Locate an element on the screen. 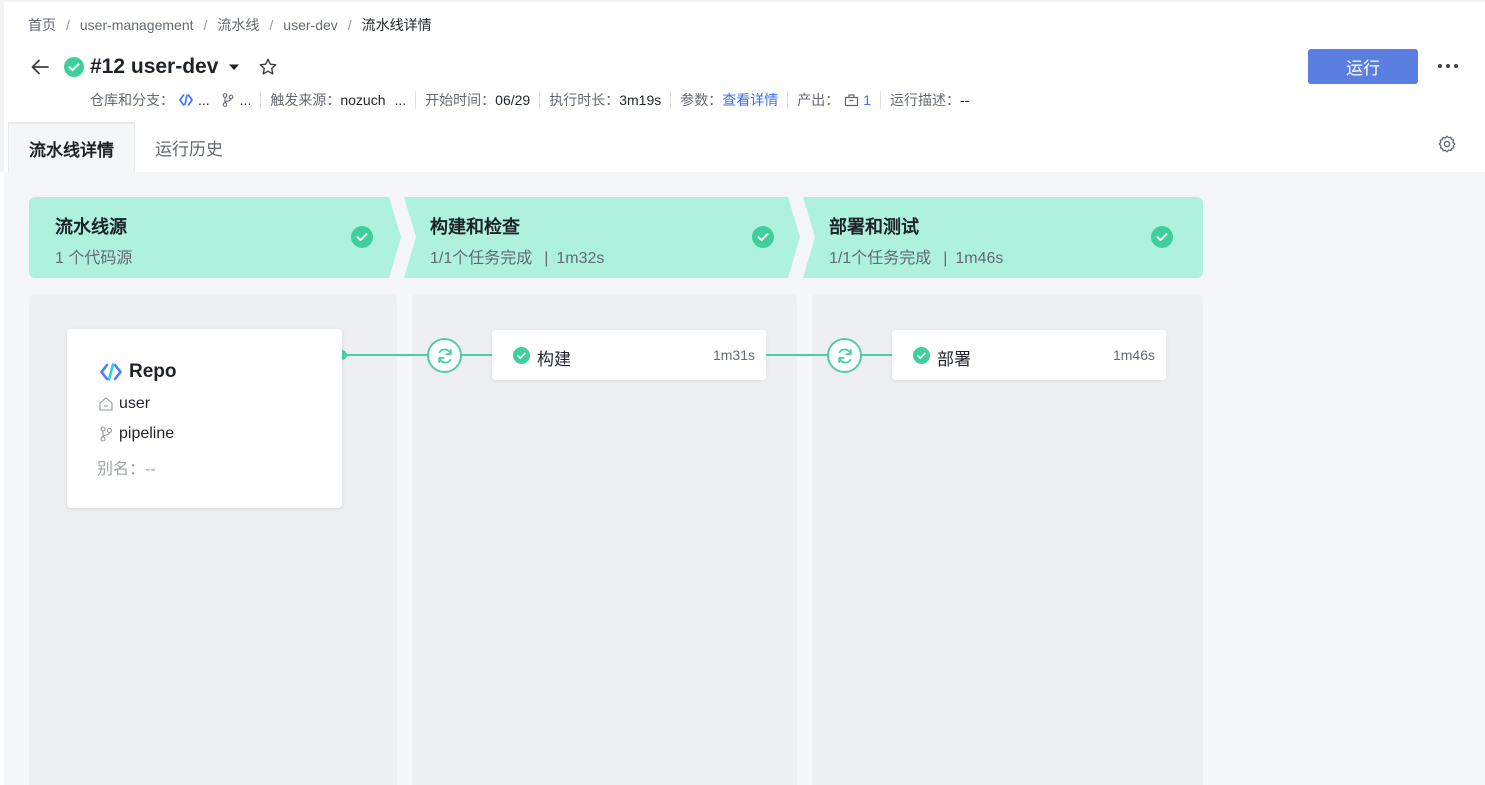 Image resolution: width=1485 pixels, height=785 pixels. more-button is located at coordinates (1448, 66).